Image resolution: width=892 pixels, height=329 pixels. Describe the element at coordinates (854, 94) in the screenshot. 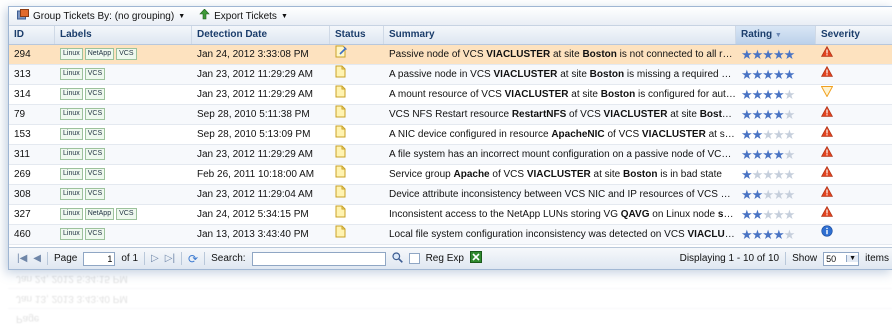

I see `warning-icon` at that location.